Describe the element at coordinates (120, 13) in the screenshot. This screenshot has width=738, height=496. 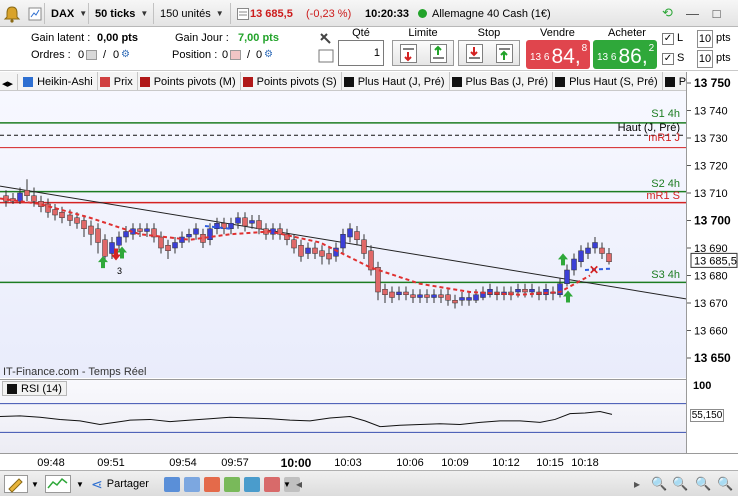
I see `interval-select: 50 ticks ▼` at that location.